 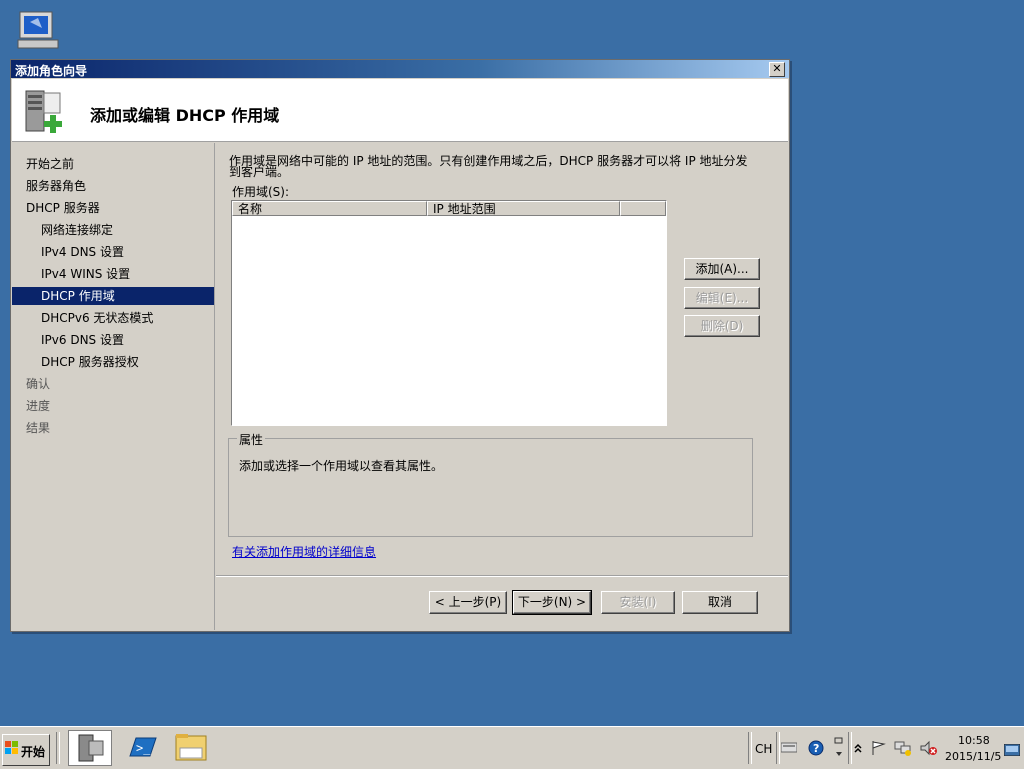 I want to click on nav-item-label: IPv4 WINS 设置, so click(x=86, y=274).